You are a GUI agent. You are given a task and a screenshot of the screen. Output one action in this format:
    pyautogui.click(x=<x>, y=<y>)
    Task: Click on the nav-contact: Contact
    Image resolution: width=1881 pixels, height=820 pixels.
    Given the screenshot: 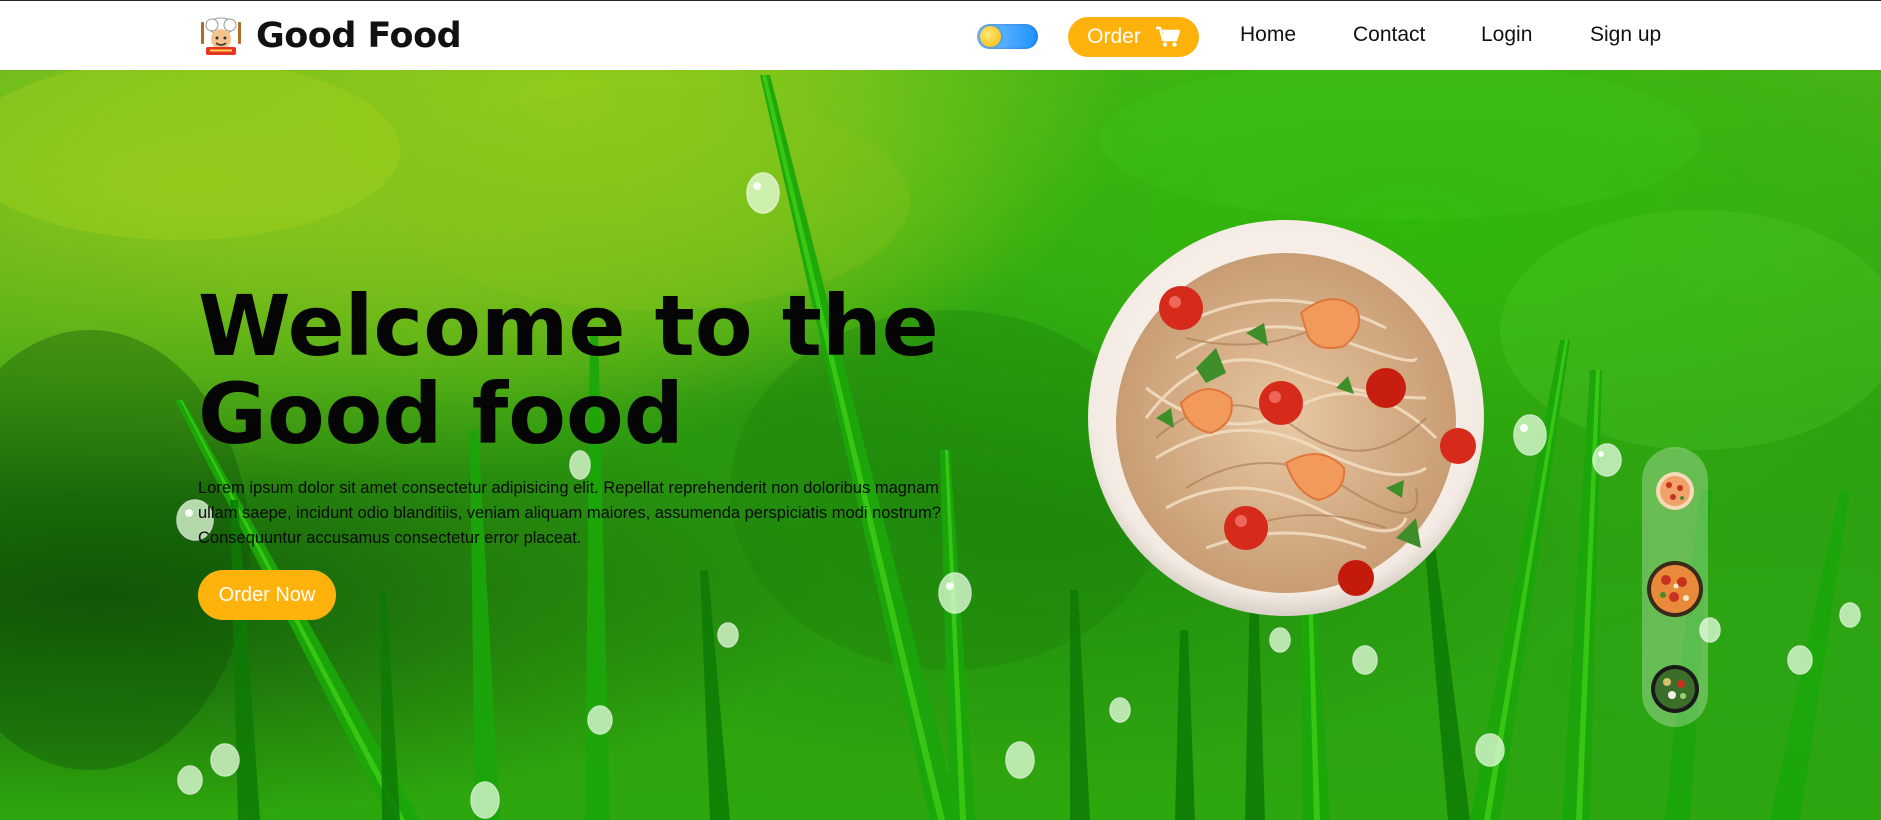 What is the action you would take?
    pyautogui.click(x=1389, y=35)
    